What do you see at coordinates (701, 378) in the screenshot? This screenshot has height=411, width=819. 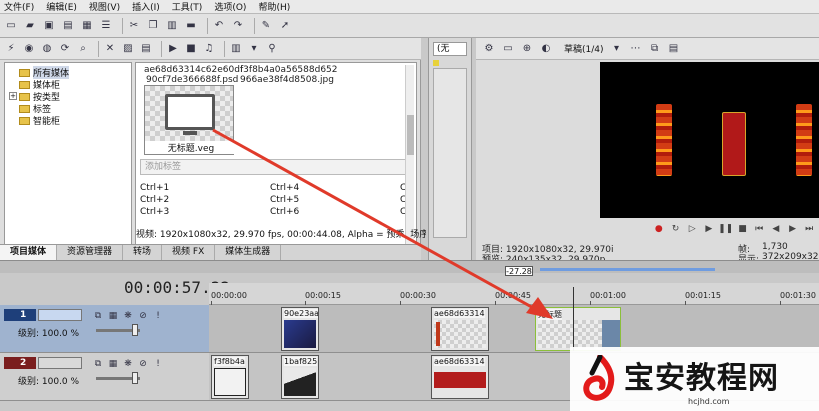 I see `watermark-title: 宝安教程网` at bounding box center [701, 378].